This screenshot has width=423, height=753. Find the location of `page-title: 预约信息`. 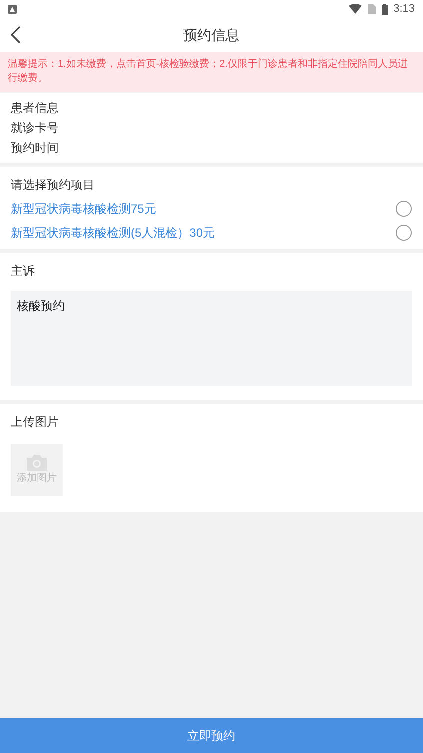

page-title: 预约信息 is located at coordinates (212, 35).